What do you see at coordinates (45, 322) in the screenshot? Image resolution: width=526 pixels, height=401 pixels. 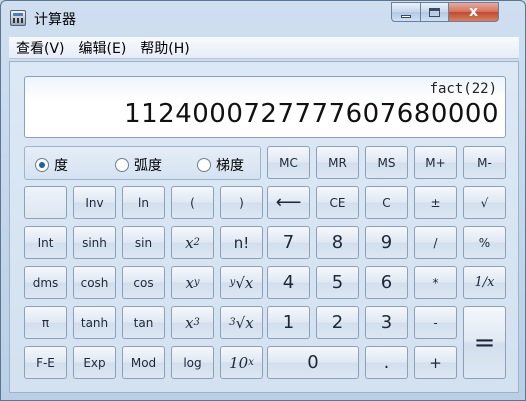 I see `pi-button: π` at bounding box center [45, 322].